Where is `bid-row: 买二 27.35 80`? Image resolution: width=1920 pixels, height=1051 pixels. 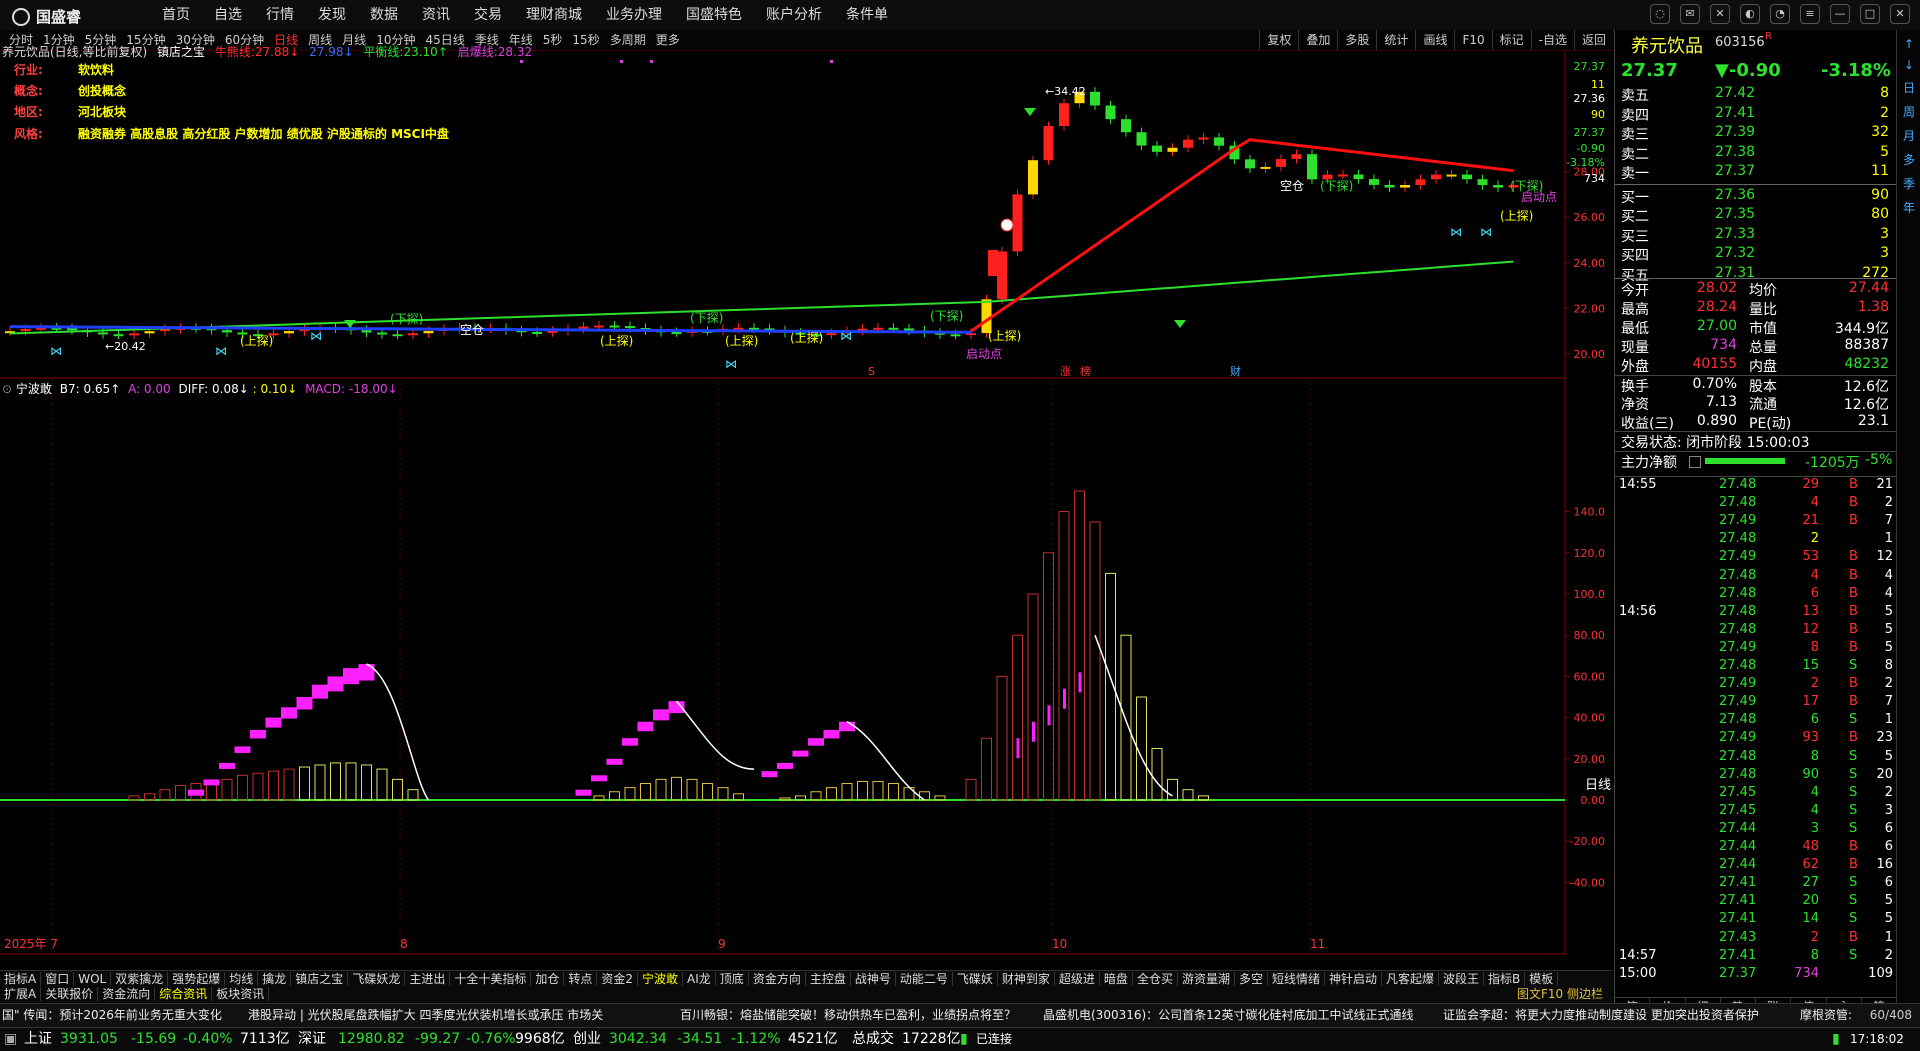
bid-row: 买二 27.35 80 is located at coordinates (1756, 215).